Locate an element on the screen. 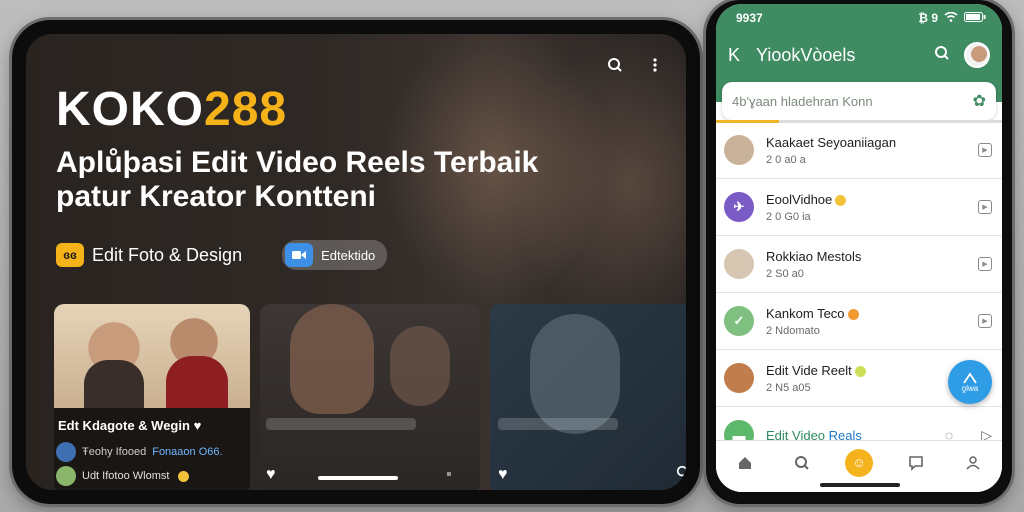  list-item: Kaakaet Seyoaniiagan 2 0 a0 a ▶ is located at coordinates (859, 150).